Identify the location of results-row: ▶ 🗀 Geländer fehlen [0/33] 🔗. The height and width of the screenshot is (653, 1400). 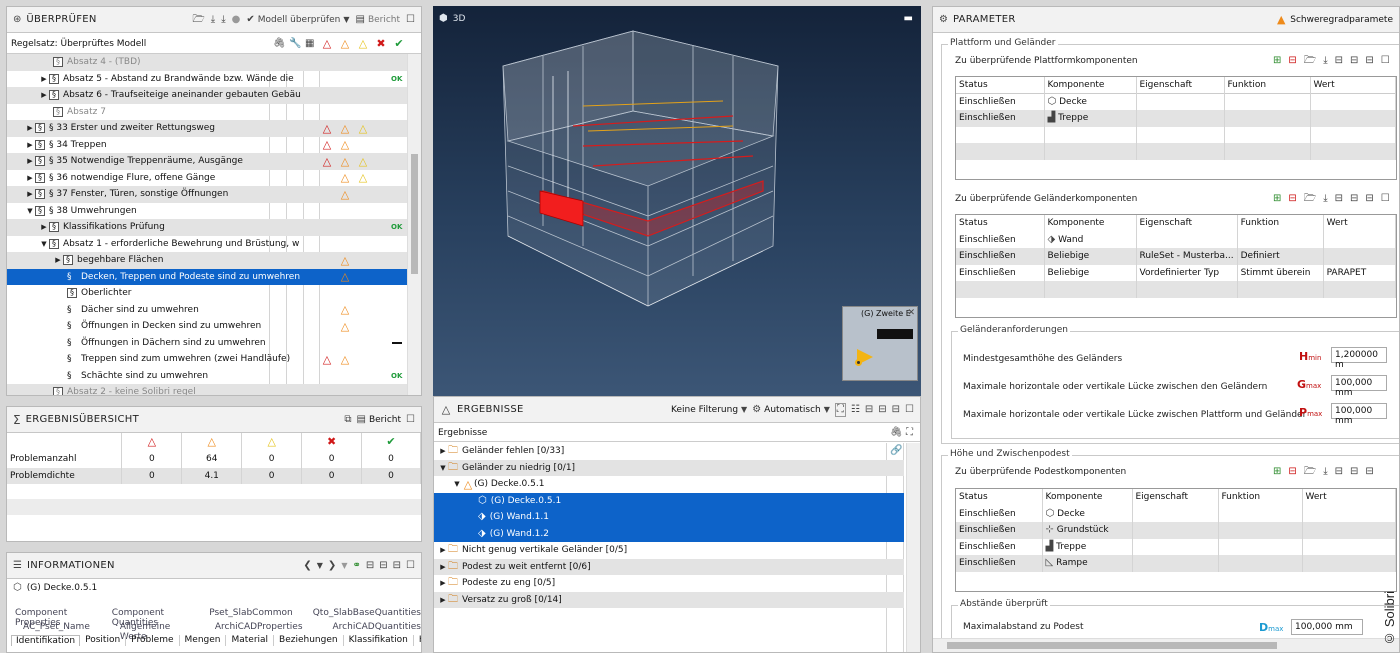
(669, 451).